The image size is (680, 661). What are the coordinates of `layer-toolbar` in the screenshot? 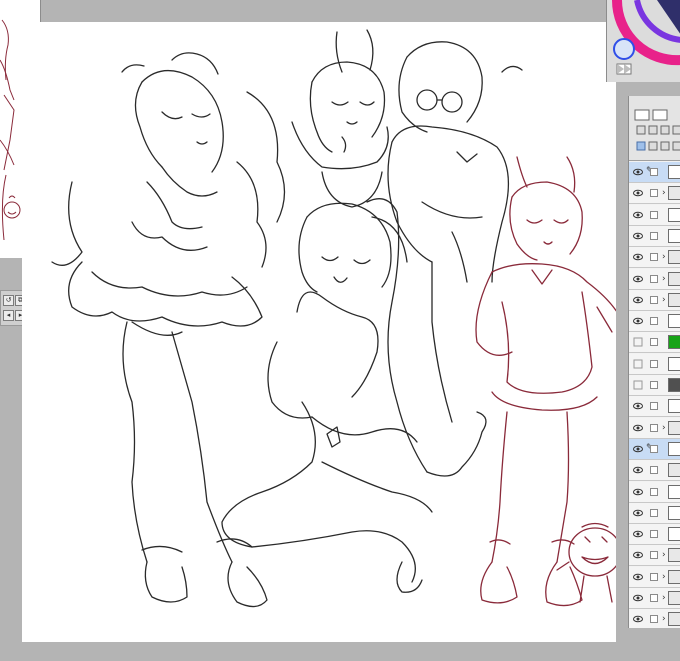 It's located at (654, 128).